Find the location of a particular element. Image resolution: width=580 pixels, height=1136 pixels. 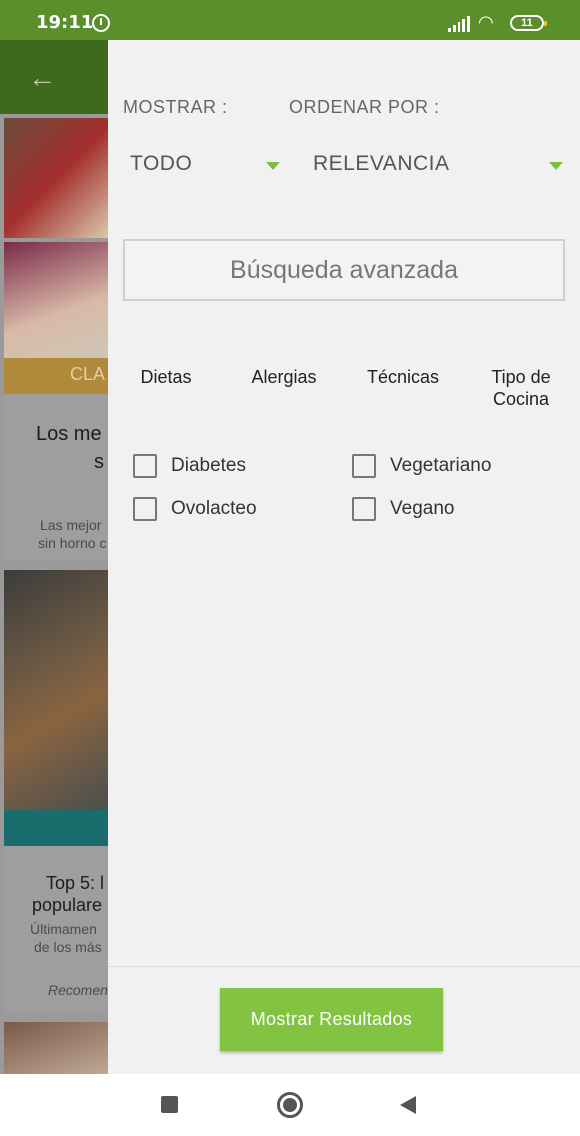

recommended-label: Recomen is located at coordinates (78, 990).